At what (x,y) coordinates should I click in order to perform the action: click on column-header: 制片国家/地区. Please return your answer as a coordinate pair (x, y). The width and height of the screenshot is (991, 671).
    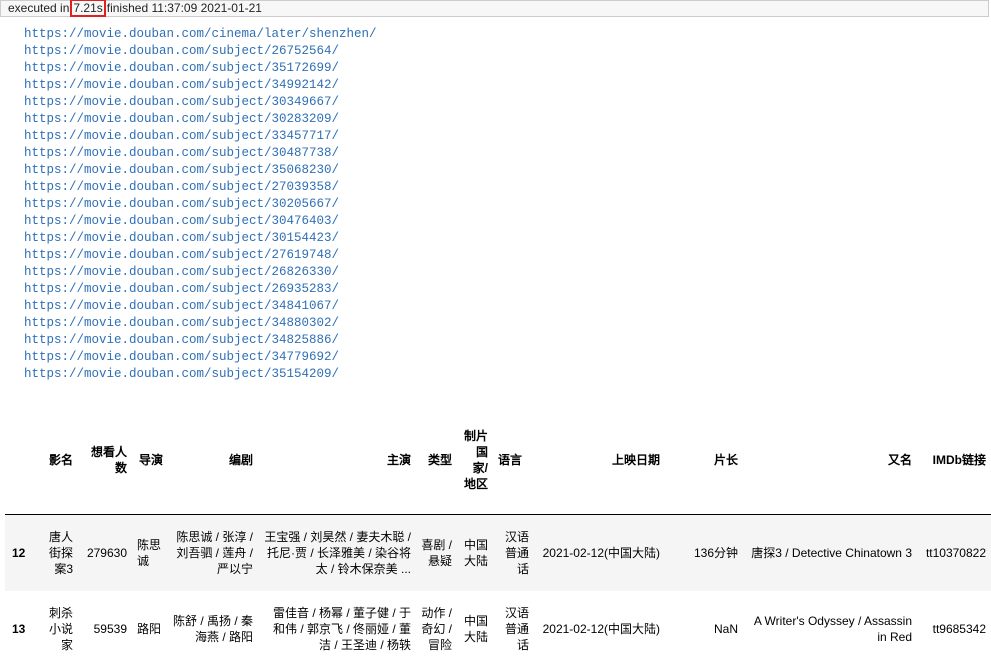
    Looking at the image, I should click on (475, 460).